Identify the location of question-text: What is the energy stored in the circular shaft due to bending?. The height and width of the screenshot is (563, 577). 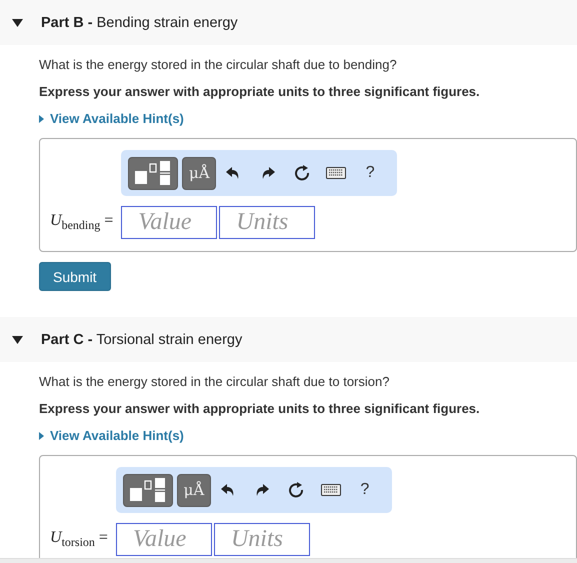
(218, 64).